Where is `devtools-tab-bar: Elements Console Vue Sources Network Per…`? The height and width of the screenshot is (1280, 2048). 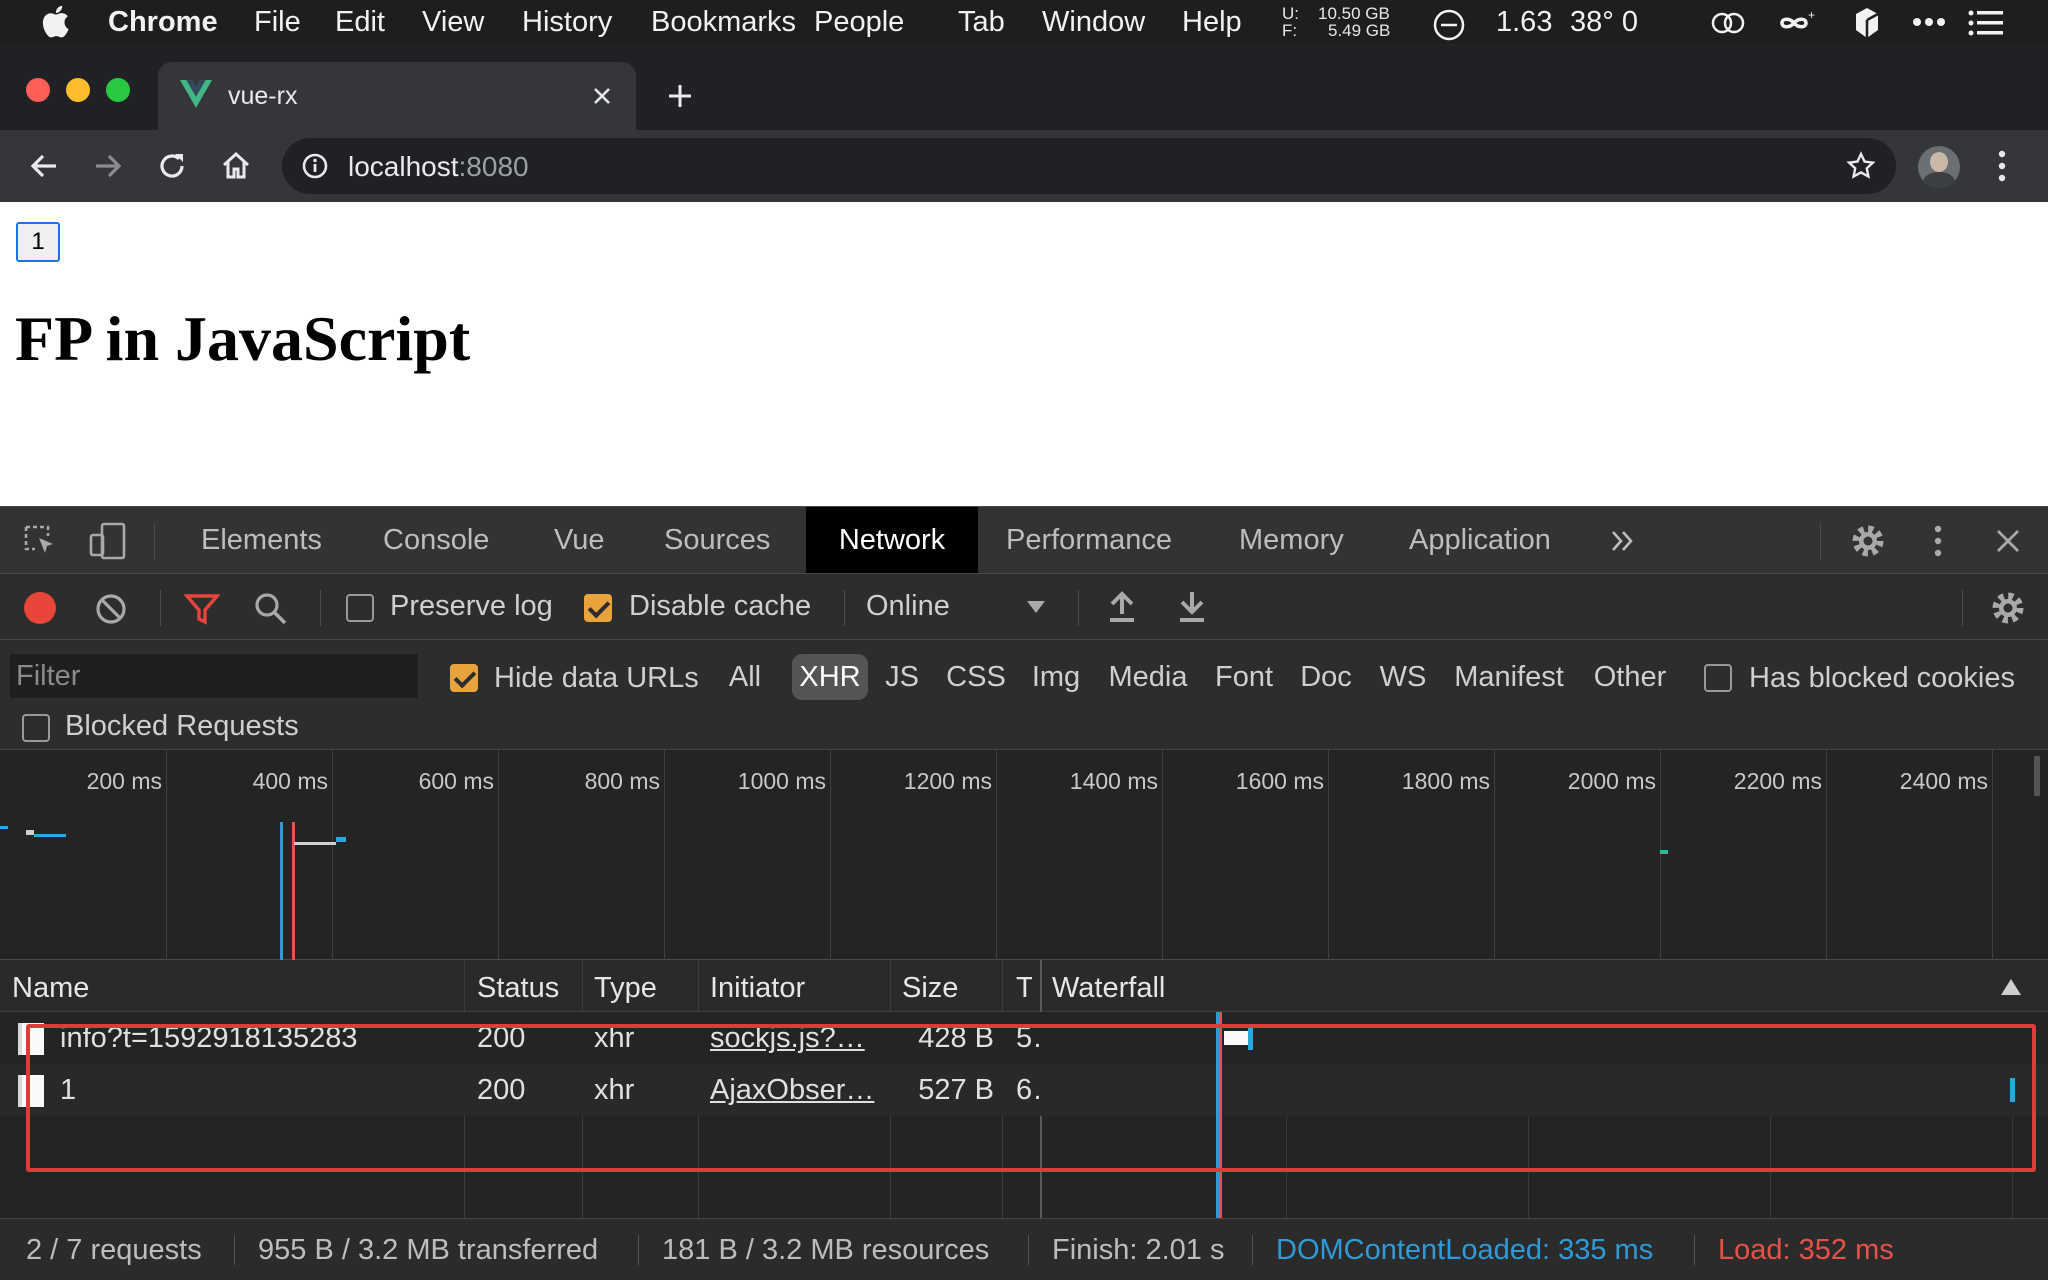
devtools-tab-bar: Elements Console Vue Sources Network Per… is located at coordinates (1024, 540).